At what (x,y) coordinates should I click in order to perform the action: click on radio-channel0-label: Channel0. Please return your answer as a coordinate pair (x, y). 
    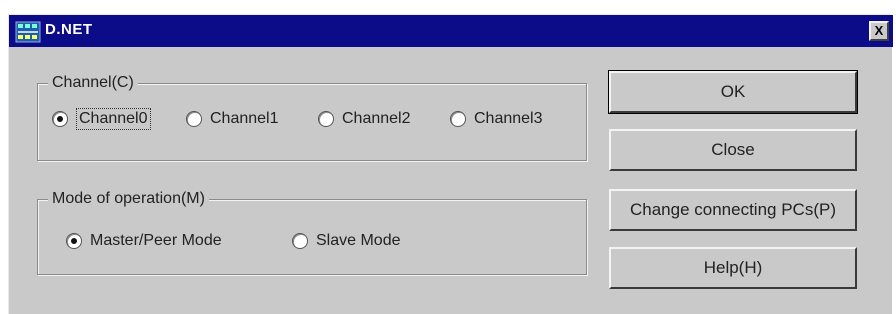
    Looking at the image, I should click on (113, 119).